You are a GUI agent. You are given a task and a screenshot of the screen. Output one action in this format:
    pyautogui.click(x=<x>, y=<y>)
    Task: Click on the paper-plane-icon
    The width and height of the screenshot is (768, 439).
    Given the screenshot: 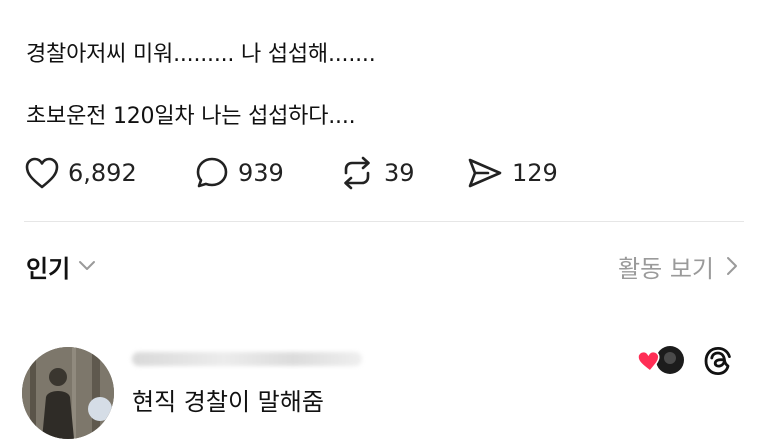 What is the action you would take?
    pyautogui.click(x=485, y=173)
    